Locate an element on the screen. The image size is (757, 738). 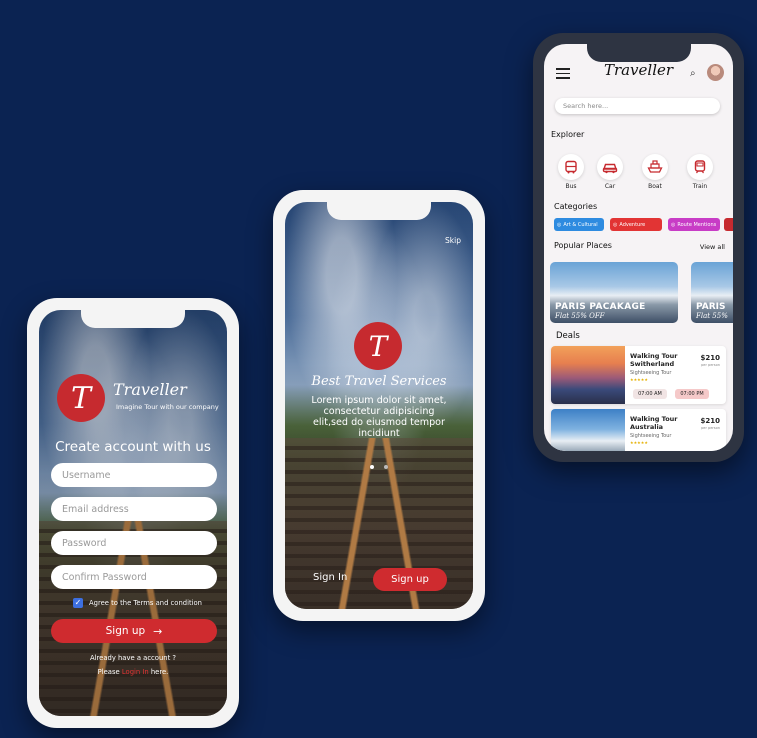
deal-subtitle: Switherland is located at coordinates (652, 364).